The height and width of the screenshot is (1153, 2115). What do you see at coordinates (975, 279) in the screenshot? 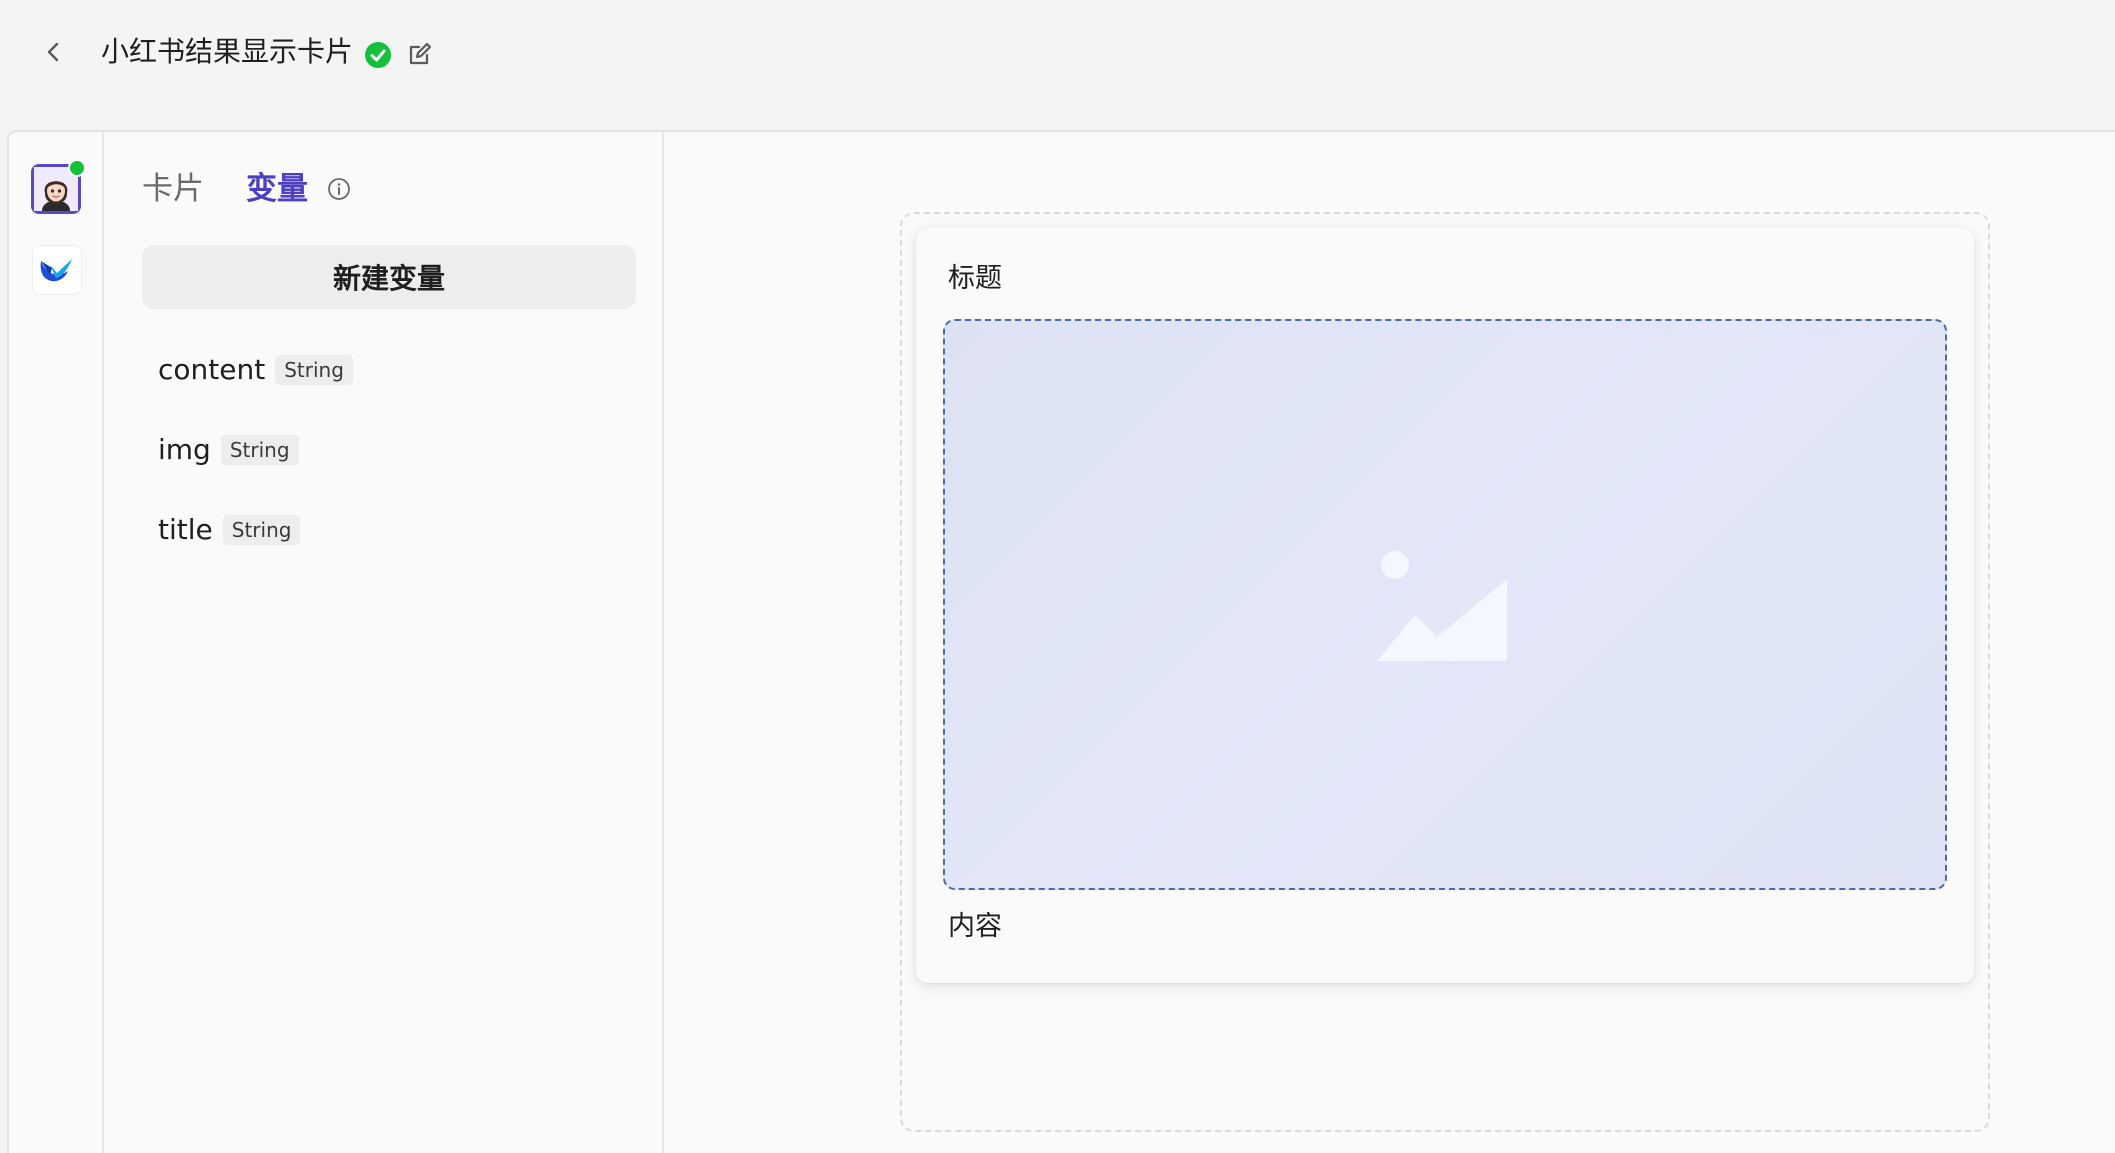
I see `card-title: 标题` at bounding box center [975, 279].